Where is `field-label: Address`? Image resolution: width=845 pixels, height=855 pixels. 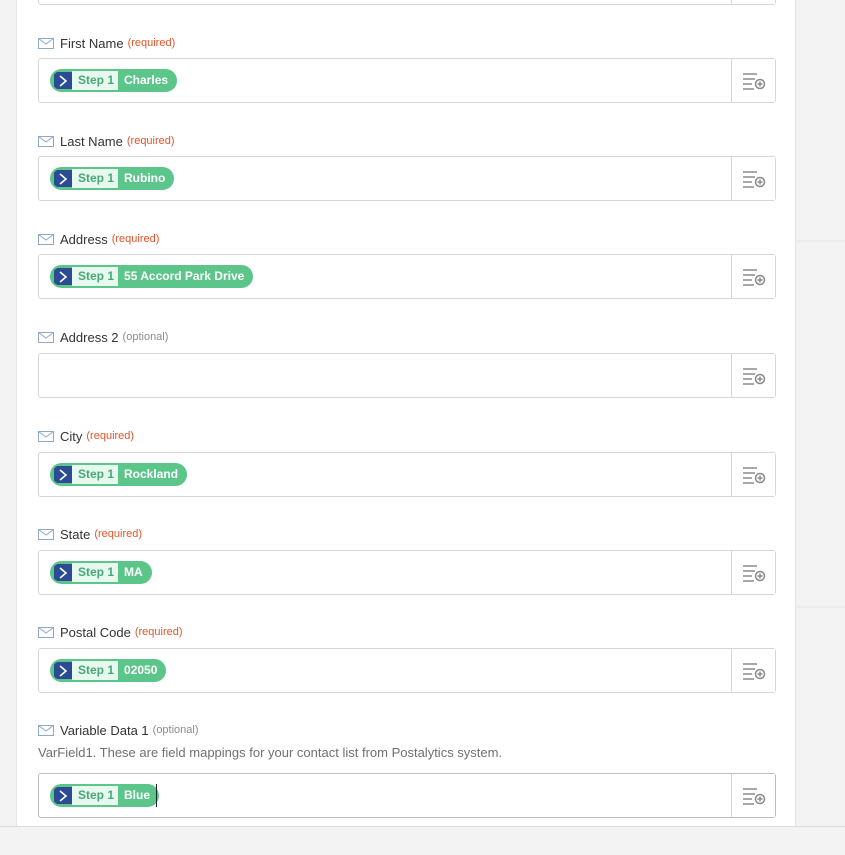
field-label: Address is located at coordinates (84, 239).